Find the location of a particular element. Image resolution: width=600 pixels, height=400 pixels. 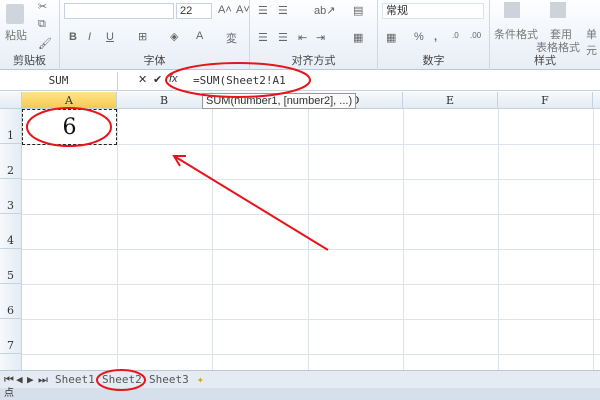

font-group: 22 A˄ A˅ B I U ⊞ ◈ A 変 字体 is located at coordinates (155, 35).